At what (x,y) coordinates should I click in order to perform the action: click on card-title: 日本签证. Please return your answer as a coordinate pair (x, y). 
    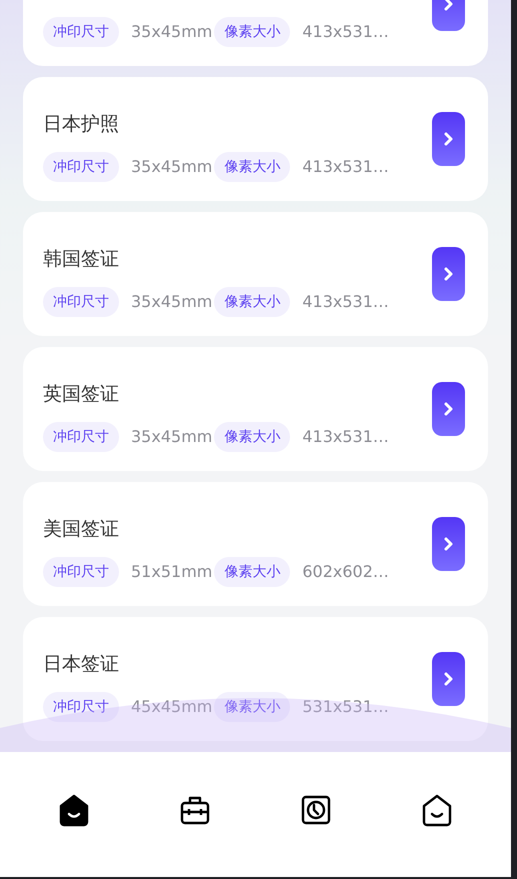
    Looking at the image, I should click on (81, 664).